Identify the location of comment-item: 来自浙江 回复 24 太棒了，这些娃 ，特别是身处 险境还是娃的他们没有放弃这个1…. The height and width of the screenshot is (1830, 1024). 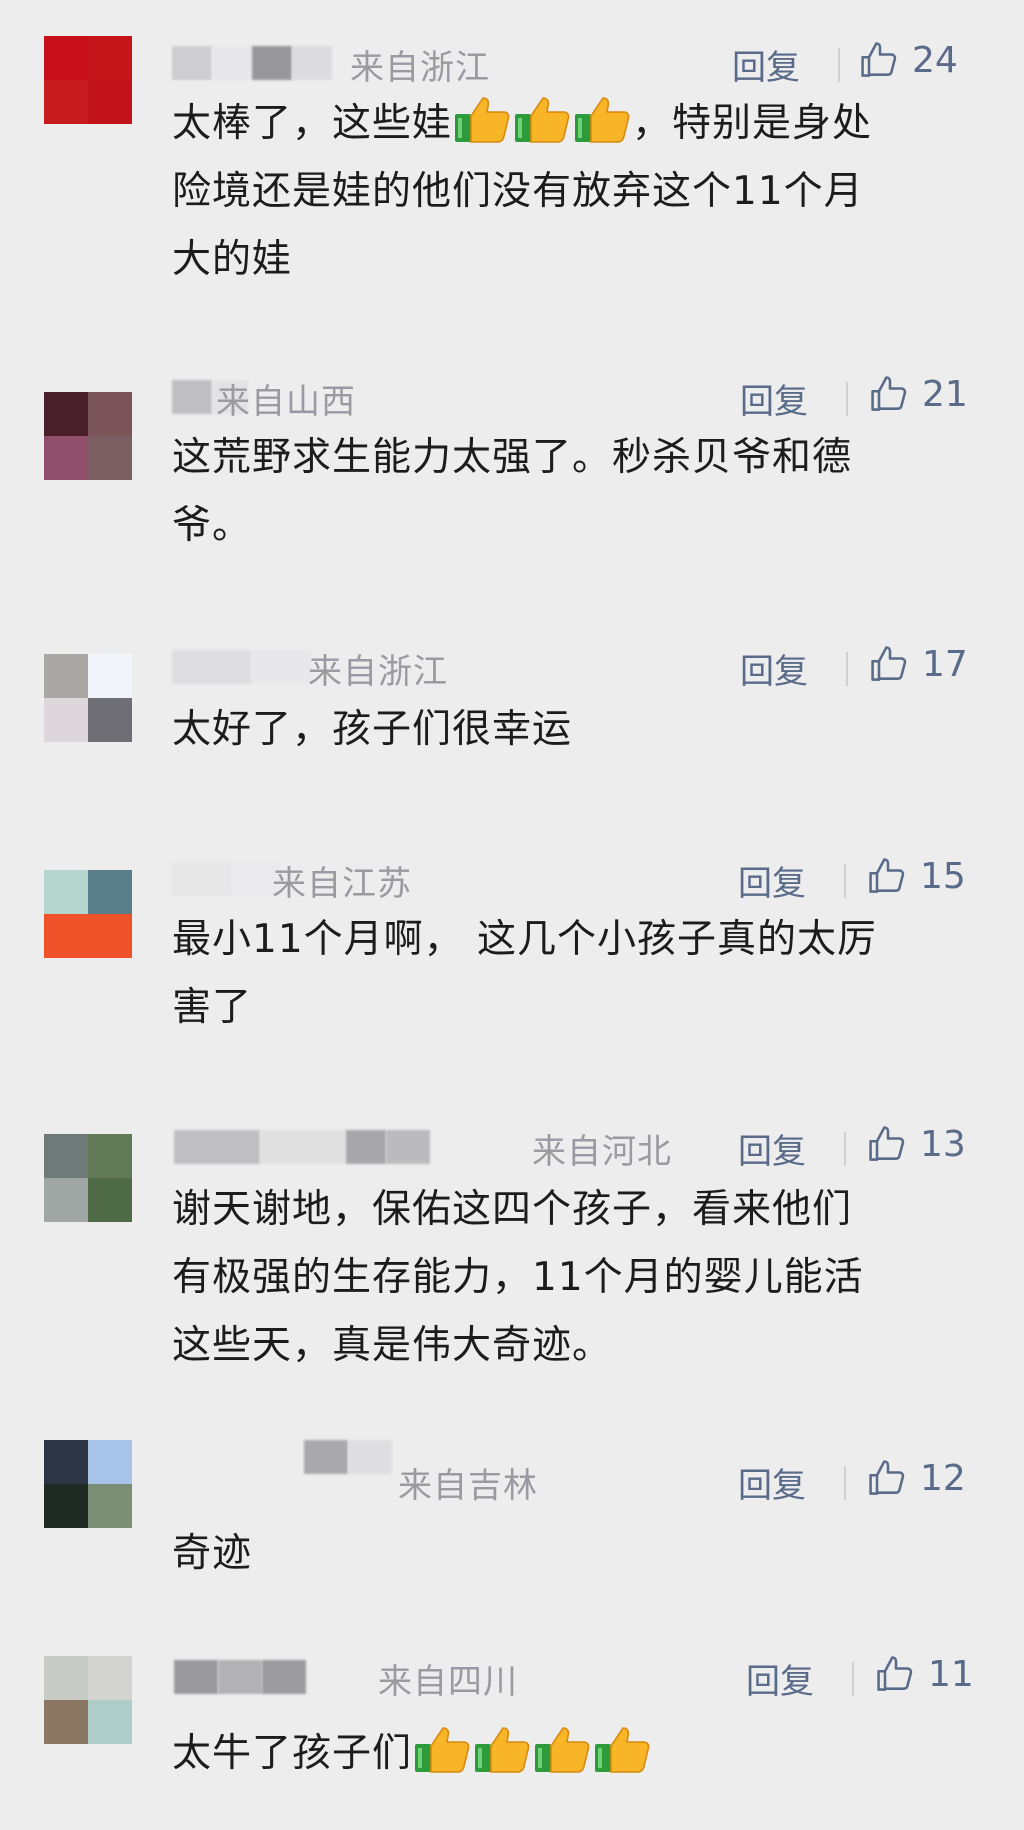
(512, 159).